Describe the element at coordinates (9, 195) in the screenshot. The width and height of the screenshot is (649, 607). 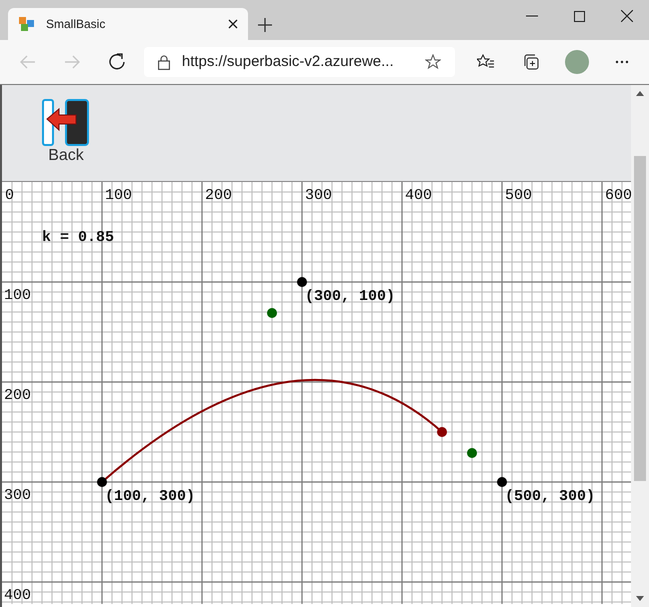
I see `axis-label: 0` at that location.